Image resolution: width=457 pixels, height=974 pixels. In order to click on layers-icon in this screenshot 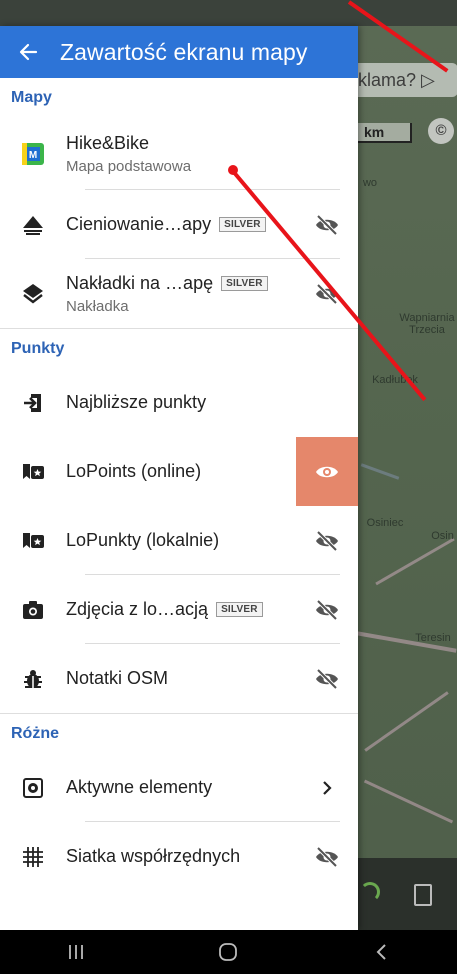, I will do `click(33, 293)`.